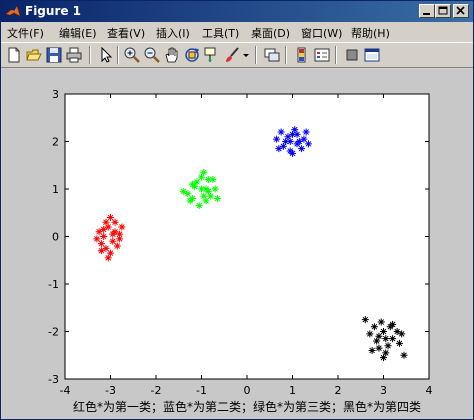 The image size is (474, 420). Describe the element at coordinates (53, 11) in the screenshot. I see `window-title: Figure 1` at that location.